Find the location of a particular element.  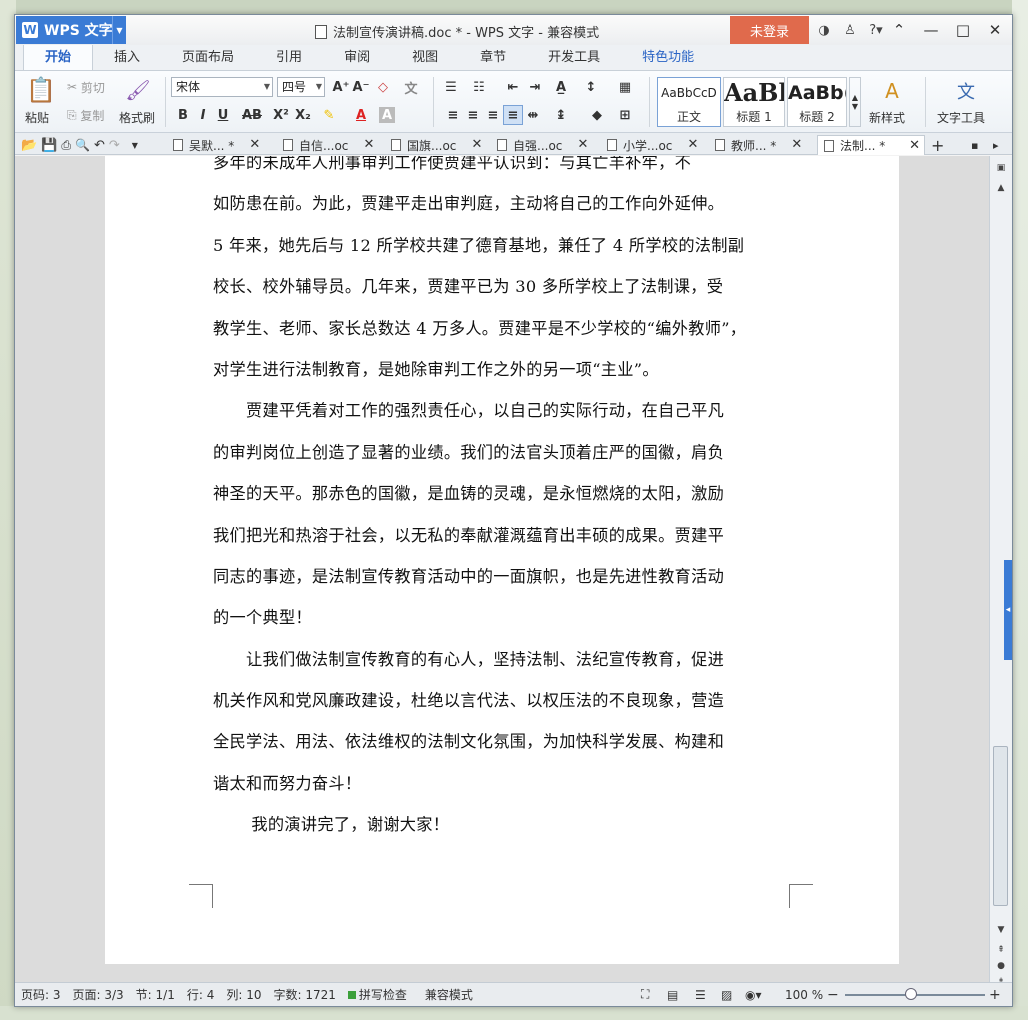

text-tools-button: 文字工具 is located at coordinates (961, 117).